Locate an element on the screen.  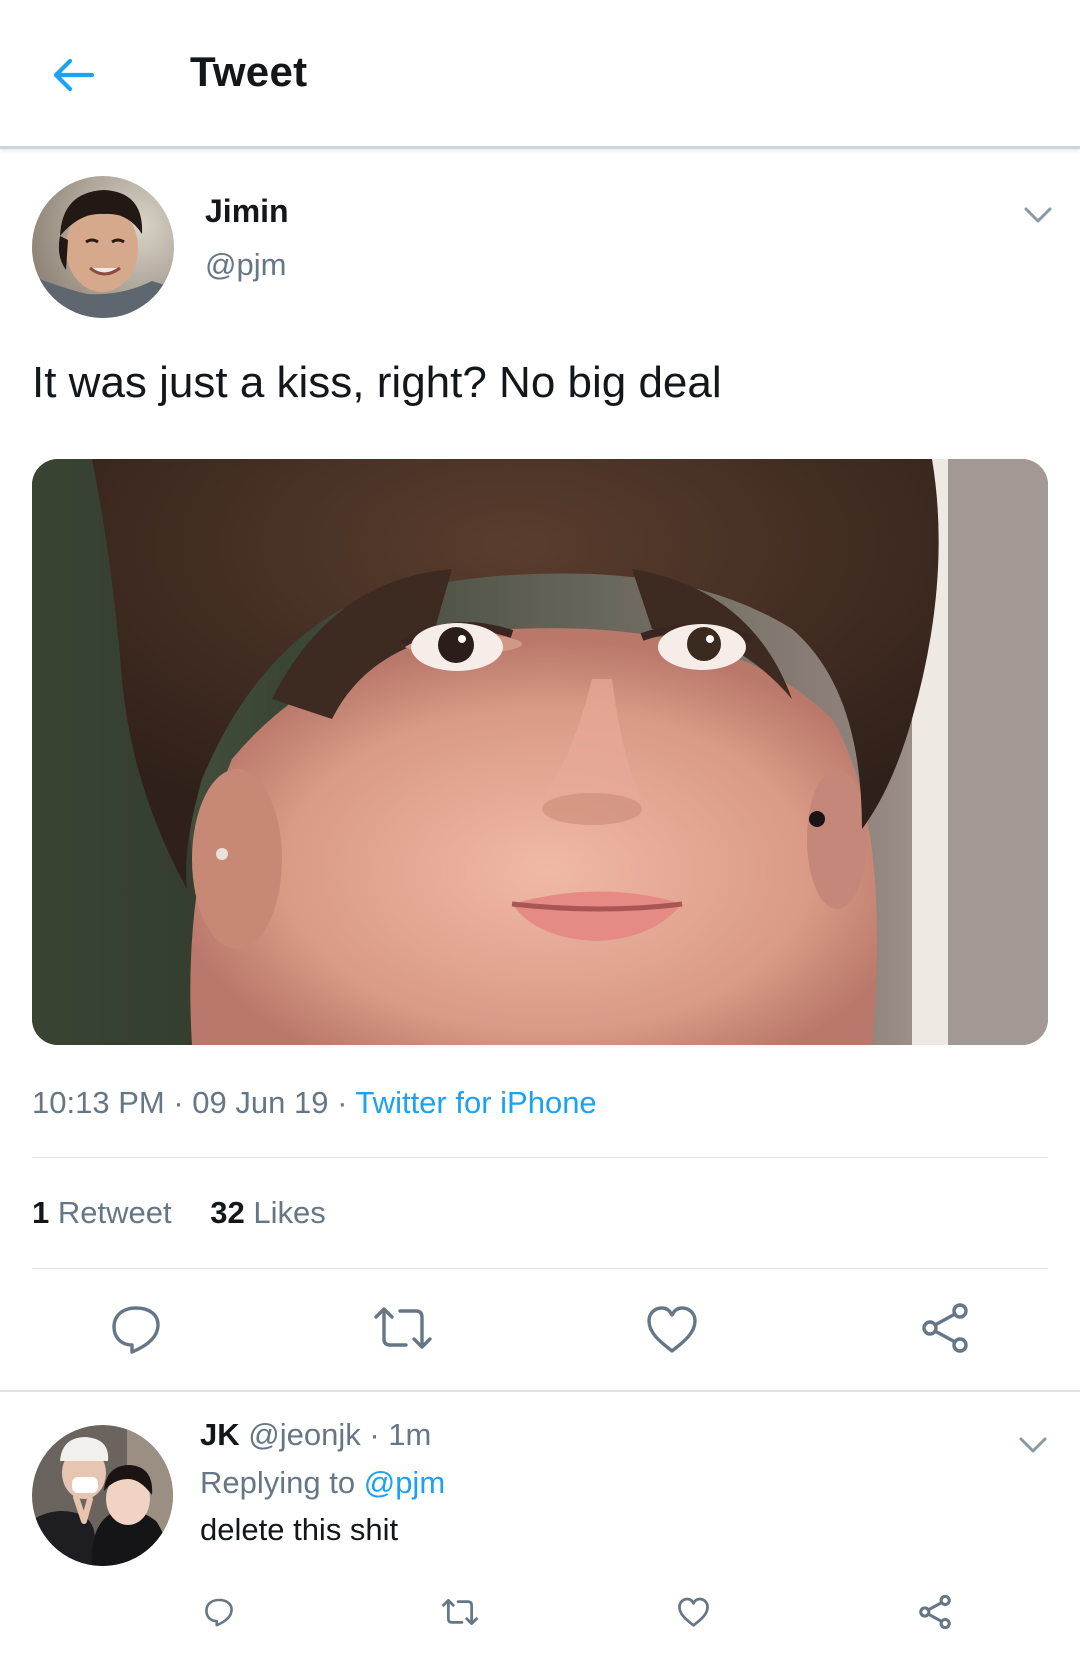
reply-time: 1m is located at coordinates (410, 1434).